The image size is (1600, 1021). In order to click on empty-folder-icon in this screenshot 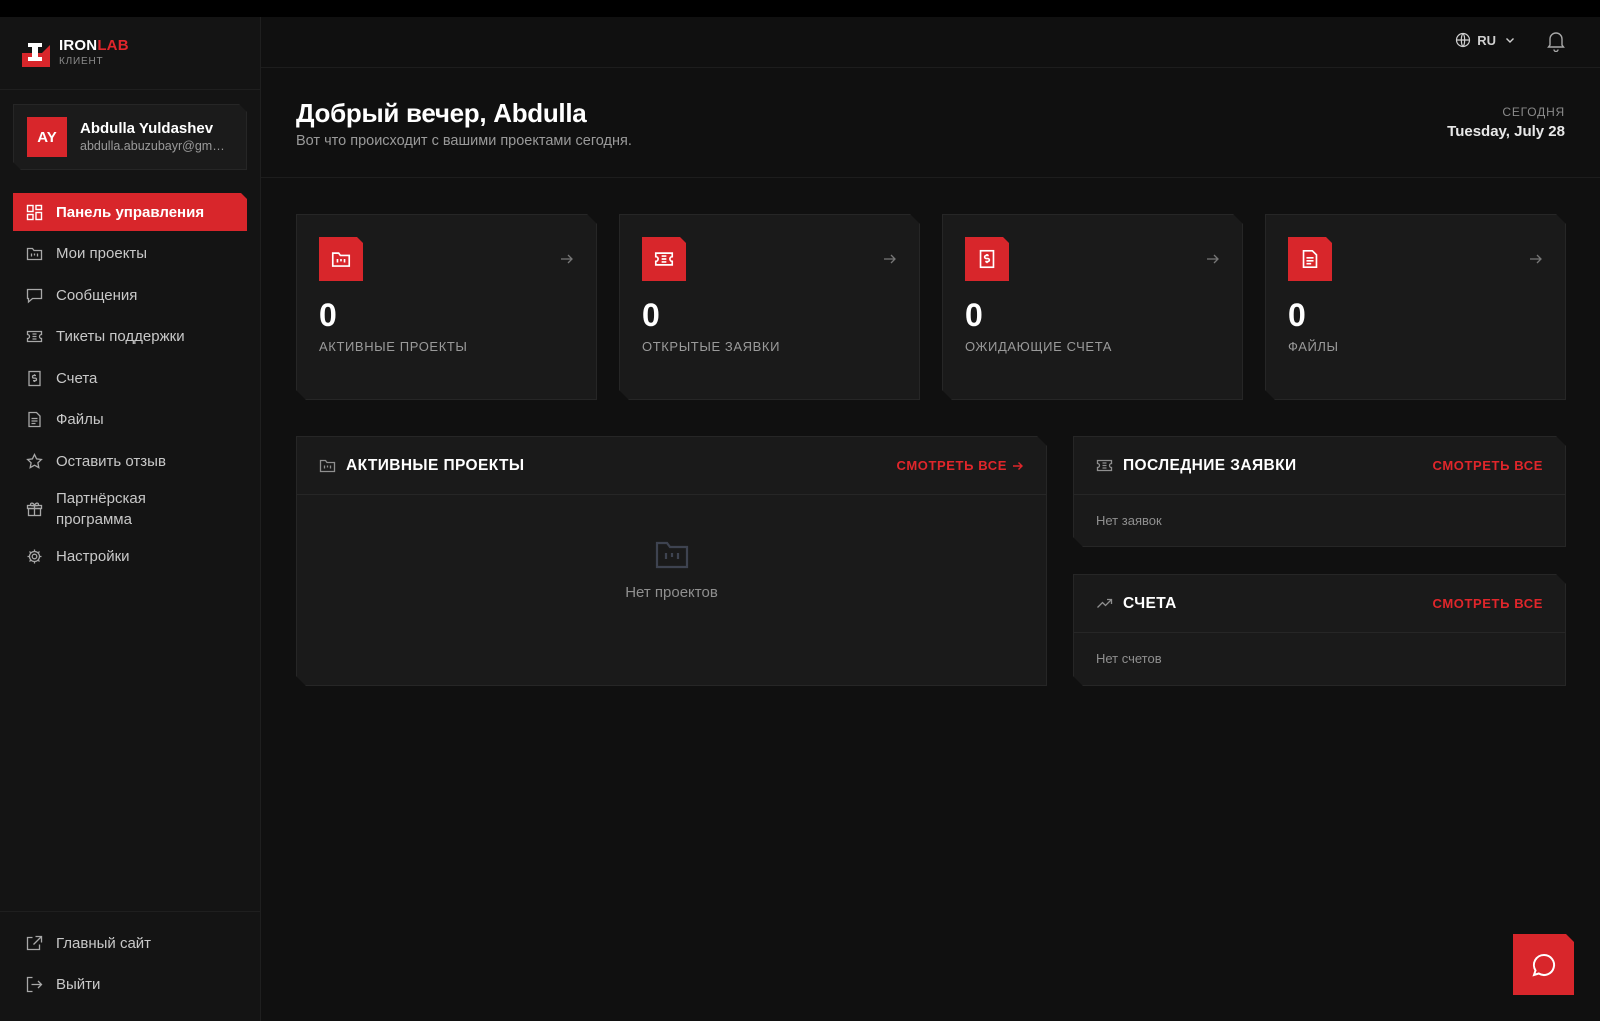, I will do `click(672, 554)`.